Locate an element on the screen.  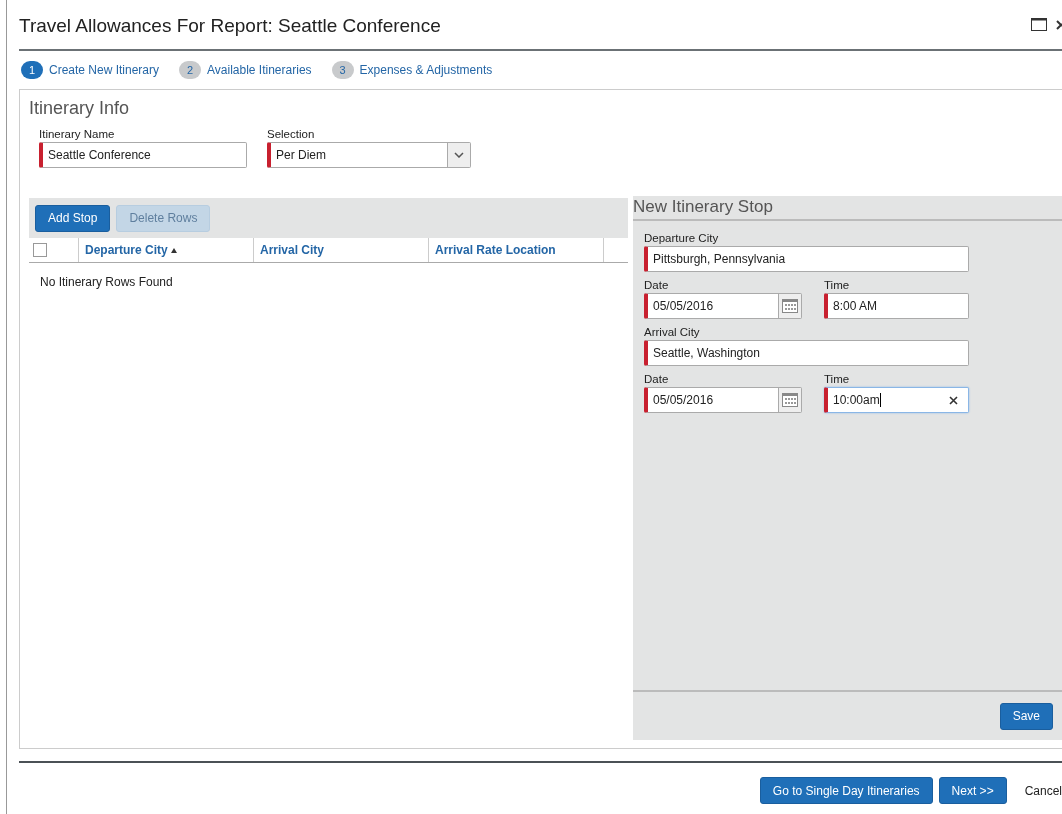
input-field: Seattle, Washington is located at coordinates (806, 353).